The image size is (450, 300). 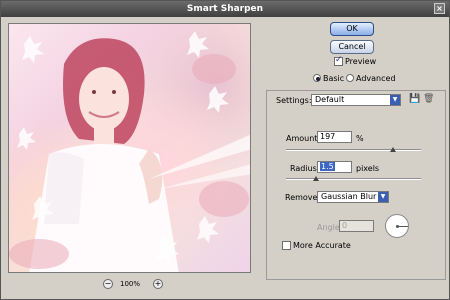 What do you see at coordinates (360, 138) in the screenshot?
I see `amount-unit: %` at bounding box center [360, 138].